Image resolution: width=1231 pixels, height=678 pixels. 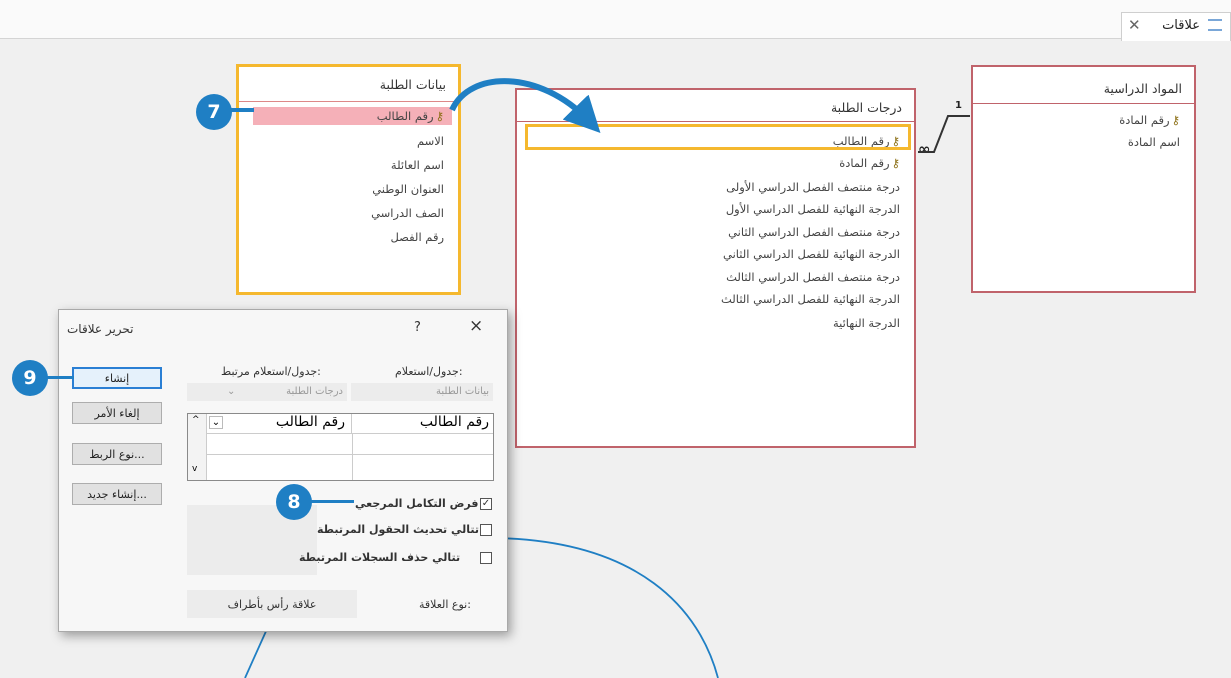 What do you see at coordinates (380, 557) in the screenshot?
I see `cascade-delete-label: تتالي حذف السجلات المرتبطة` at bounding box center [380, 557].